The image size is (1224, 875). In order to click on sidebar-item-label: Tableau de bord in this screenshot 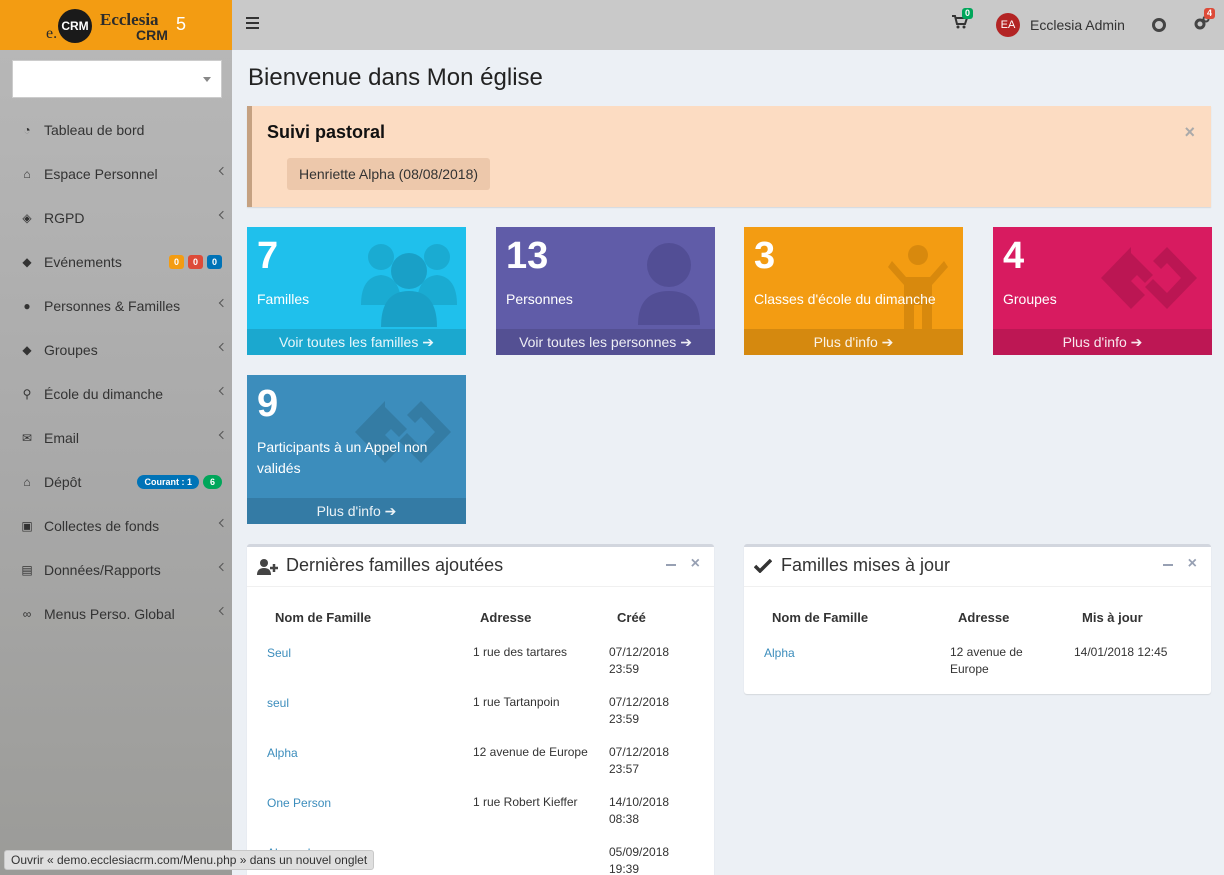, I will do `click(94, 130)`.